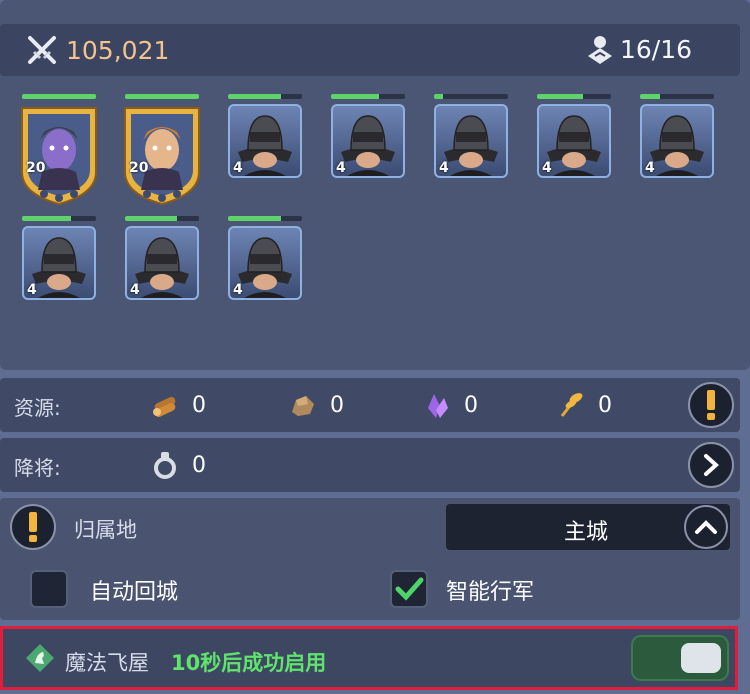 The height and width of the screenshot is (694, 750). Describe the element at coordinates (303, 406) in the screenshot. I see `stone-icon` at that location.